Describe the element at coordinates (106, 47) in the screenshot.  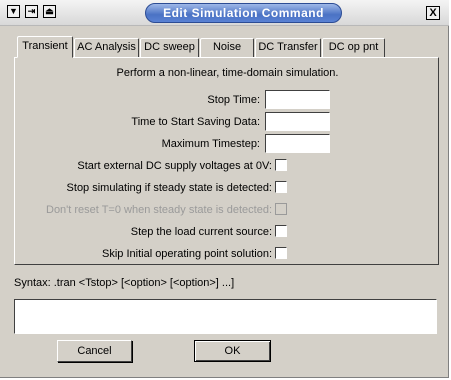
I see `tab-ac-analysis: AC Analysis` at that location.